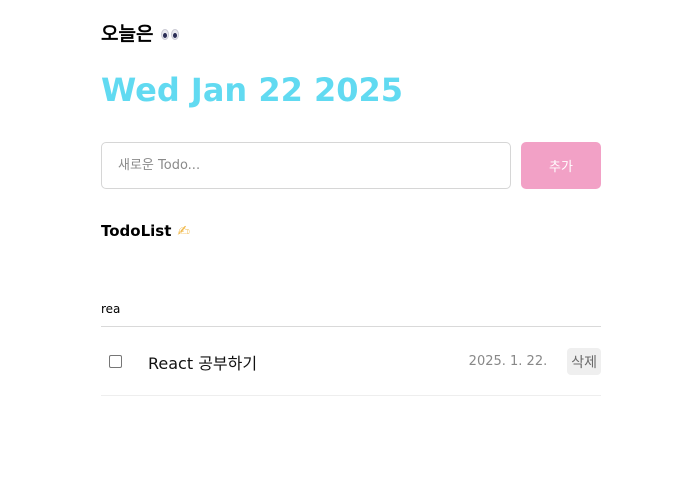  I want to click on delete-button: 삭제, so click(584, 361).